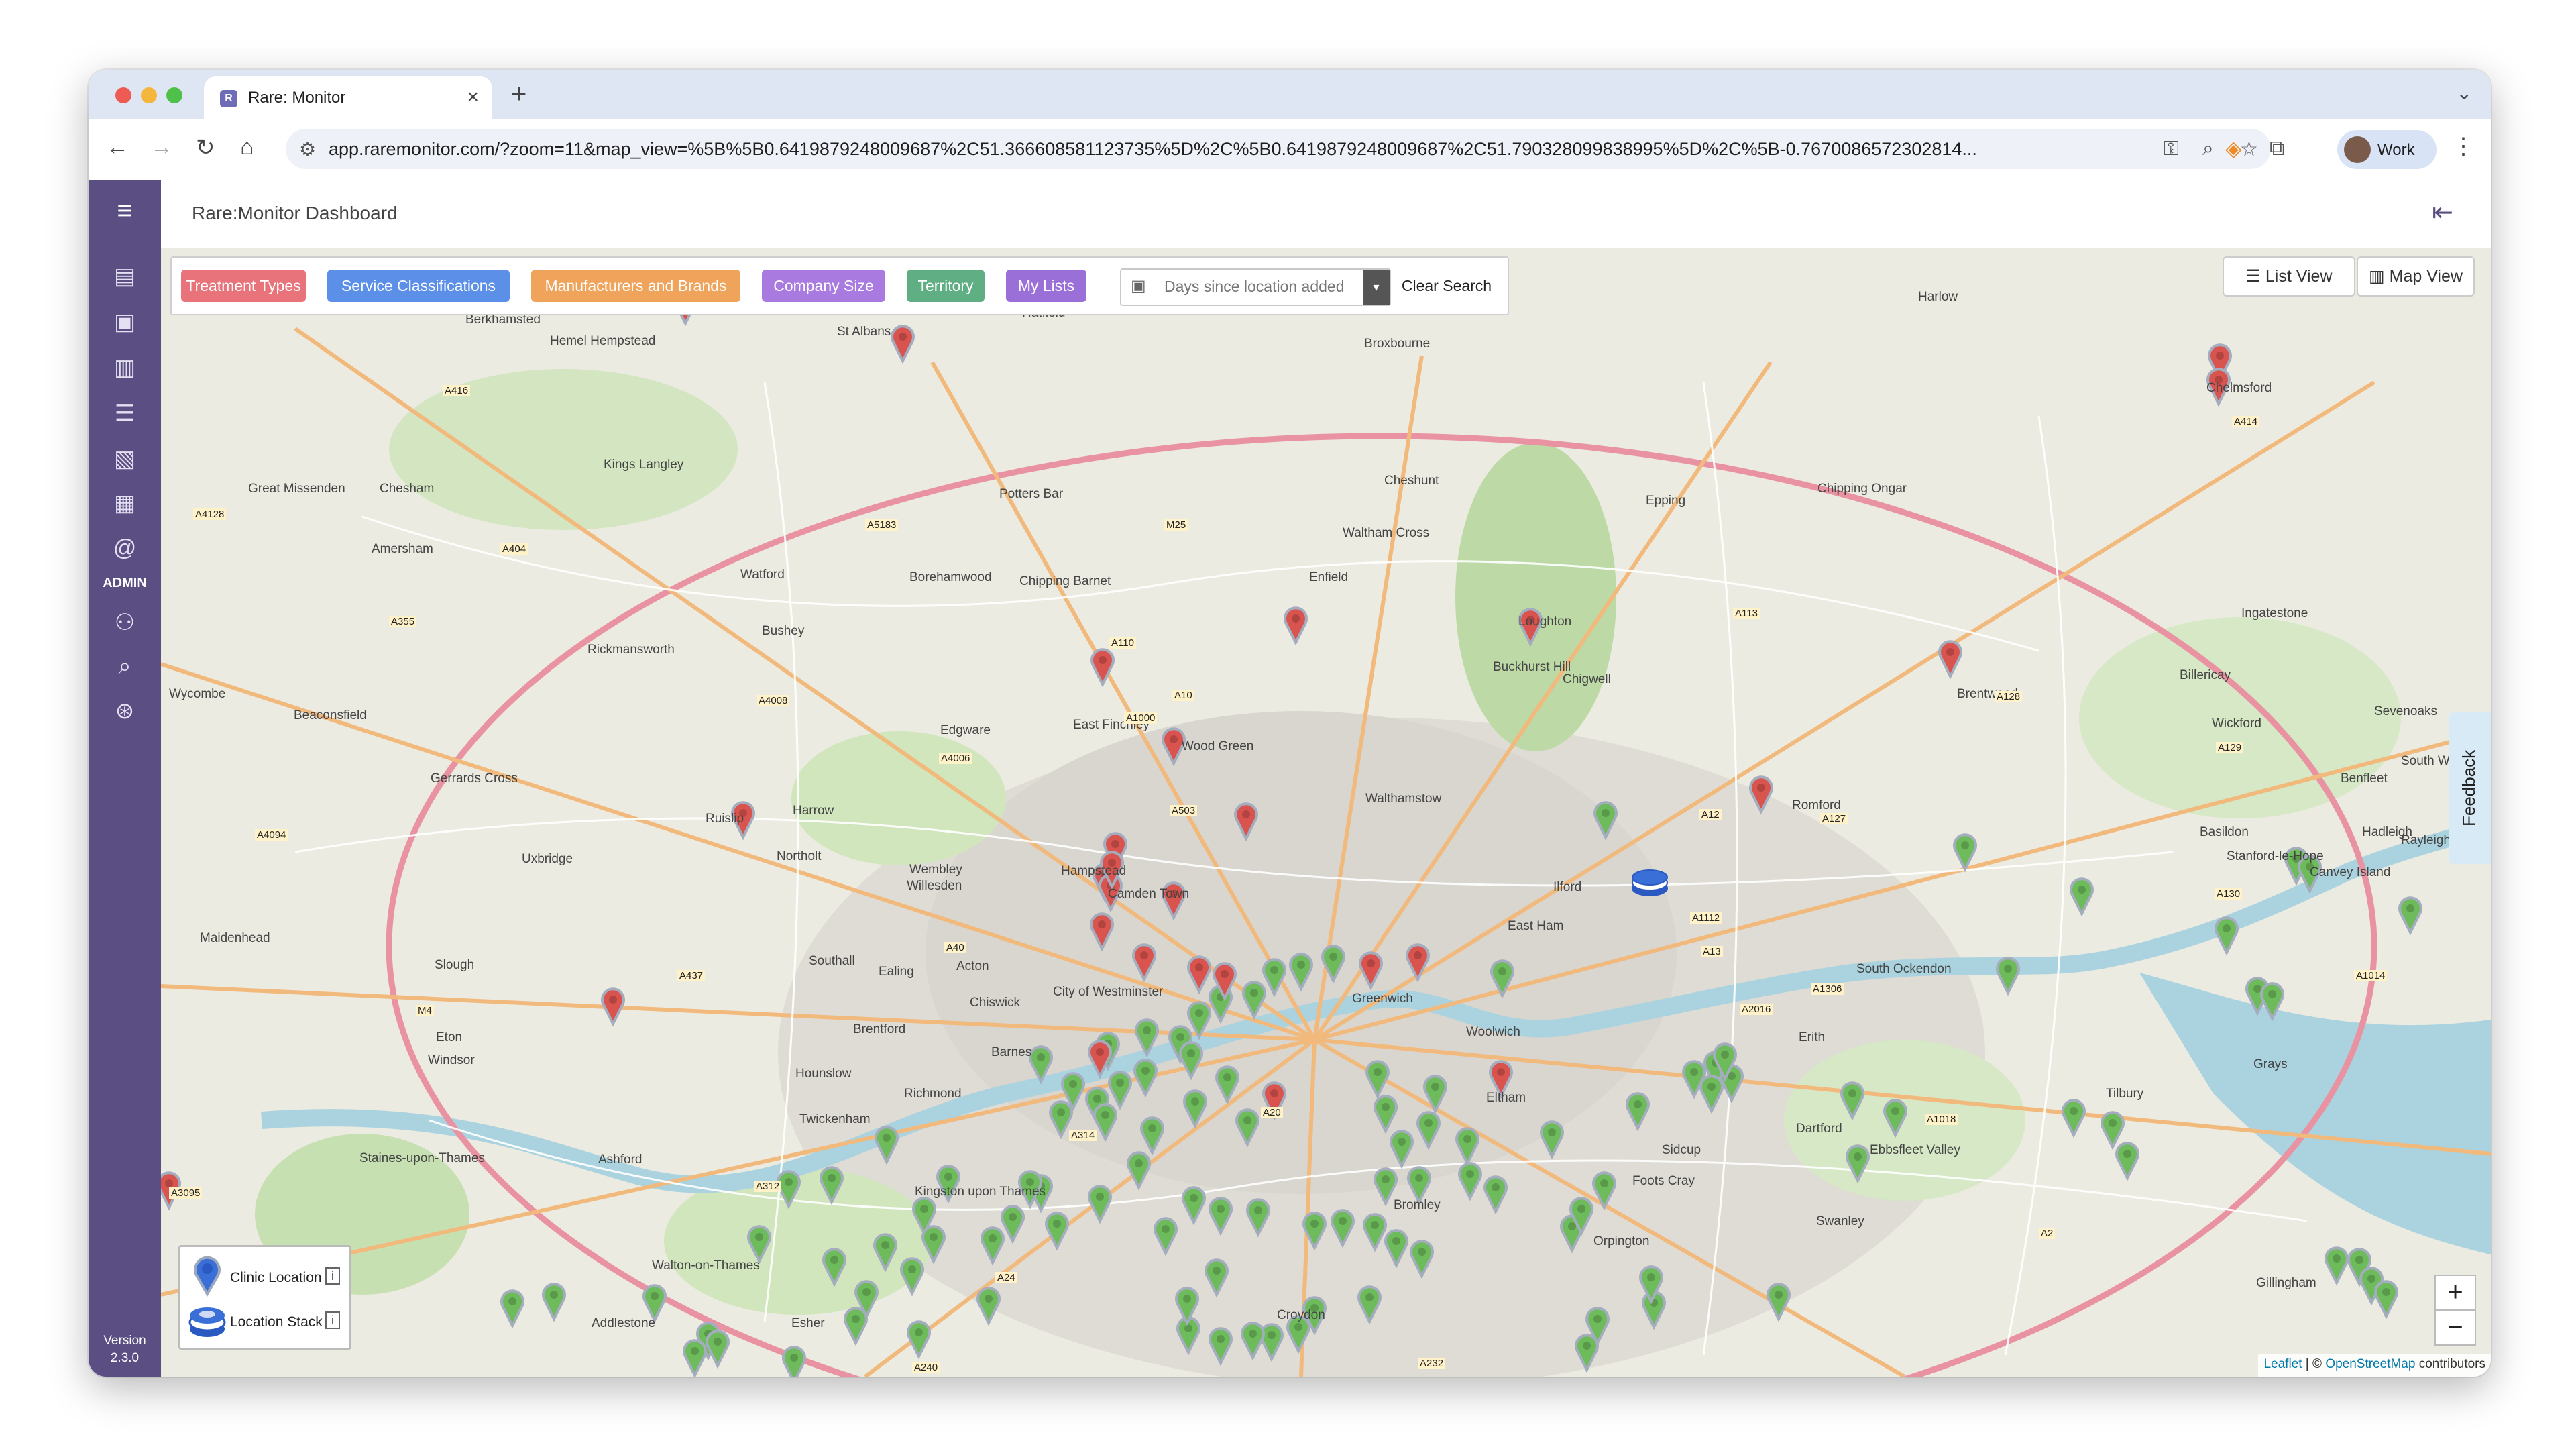  What do you see at coordinates (1386, 533) in the screenshot?
I see `place-label: Waltham Cross` at bounding box center [1386, 533].